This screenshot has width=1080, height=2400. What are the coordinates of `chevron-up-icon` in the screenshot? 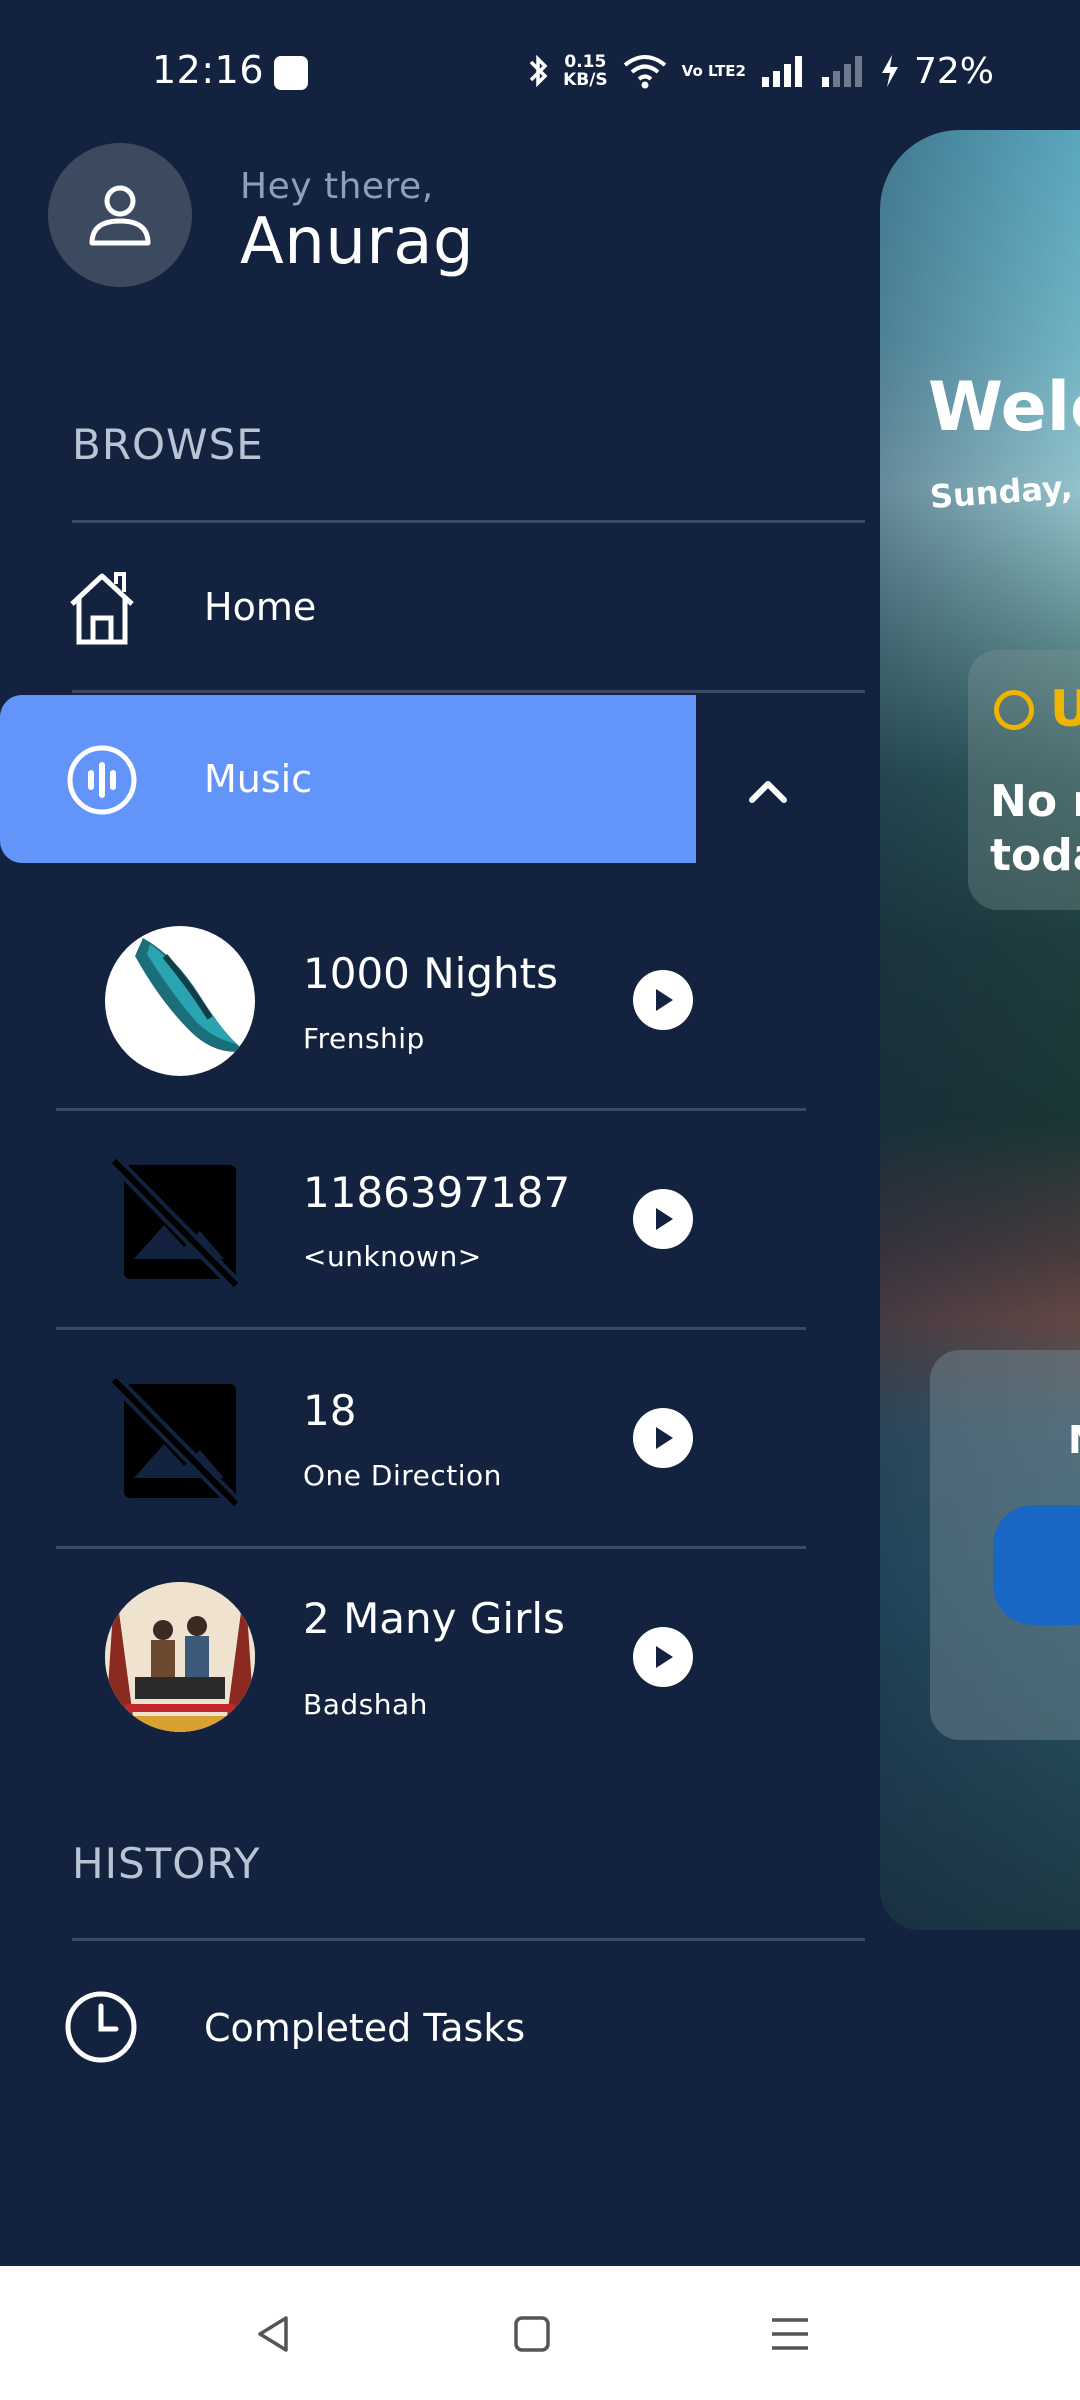 It's located at (768, 792).